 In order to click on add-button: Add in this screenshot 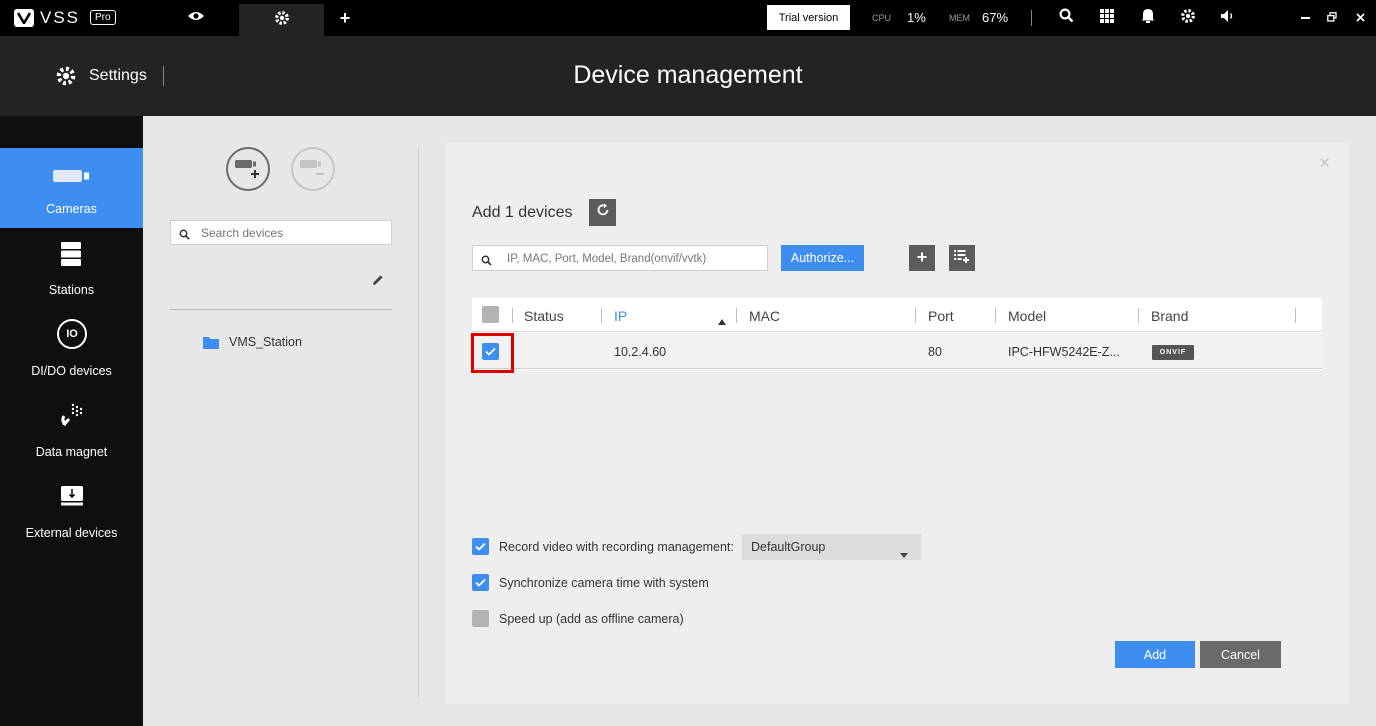, I will do `click(1155, 654)`.